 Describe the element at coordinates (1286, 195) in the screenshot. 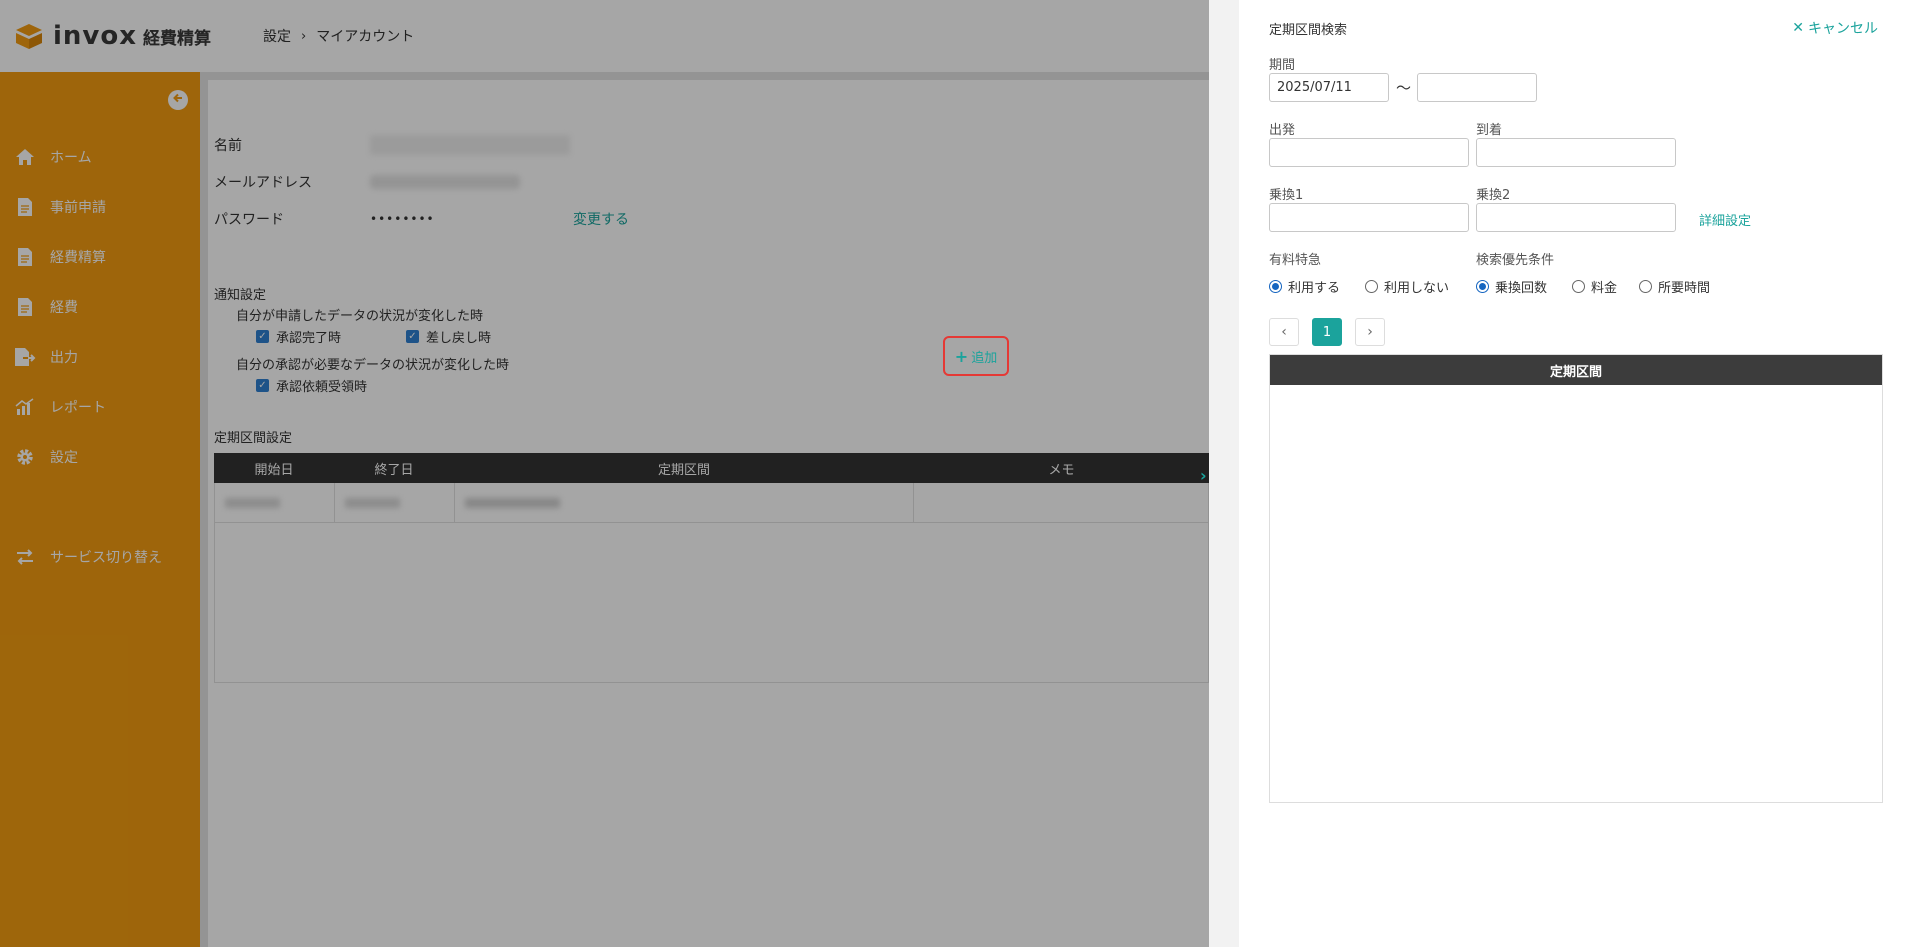

I see `transfer1-label: 乗換1` at that location.